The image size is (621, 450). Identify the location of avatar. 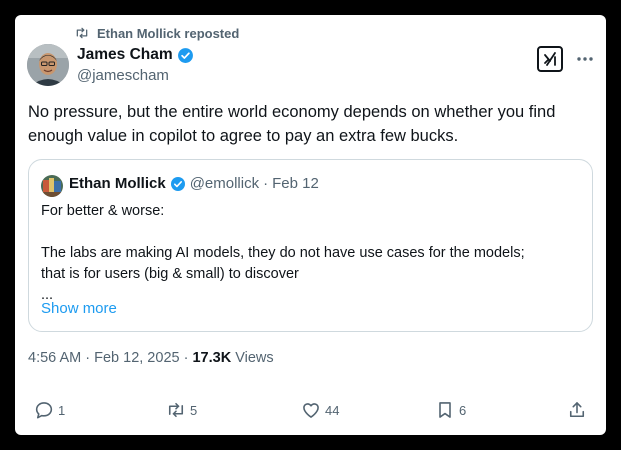
(48, 65).